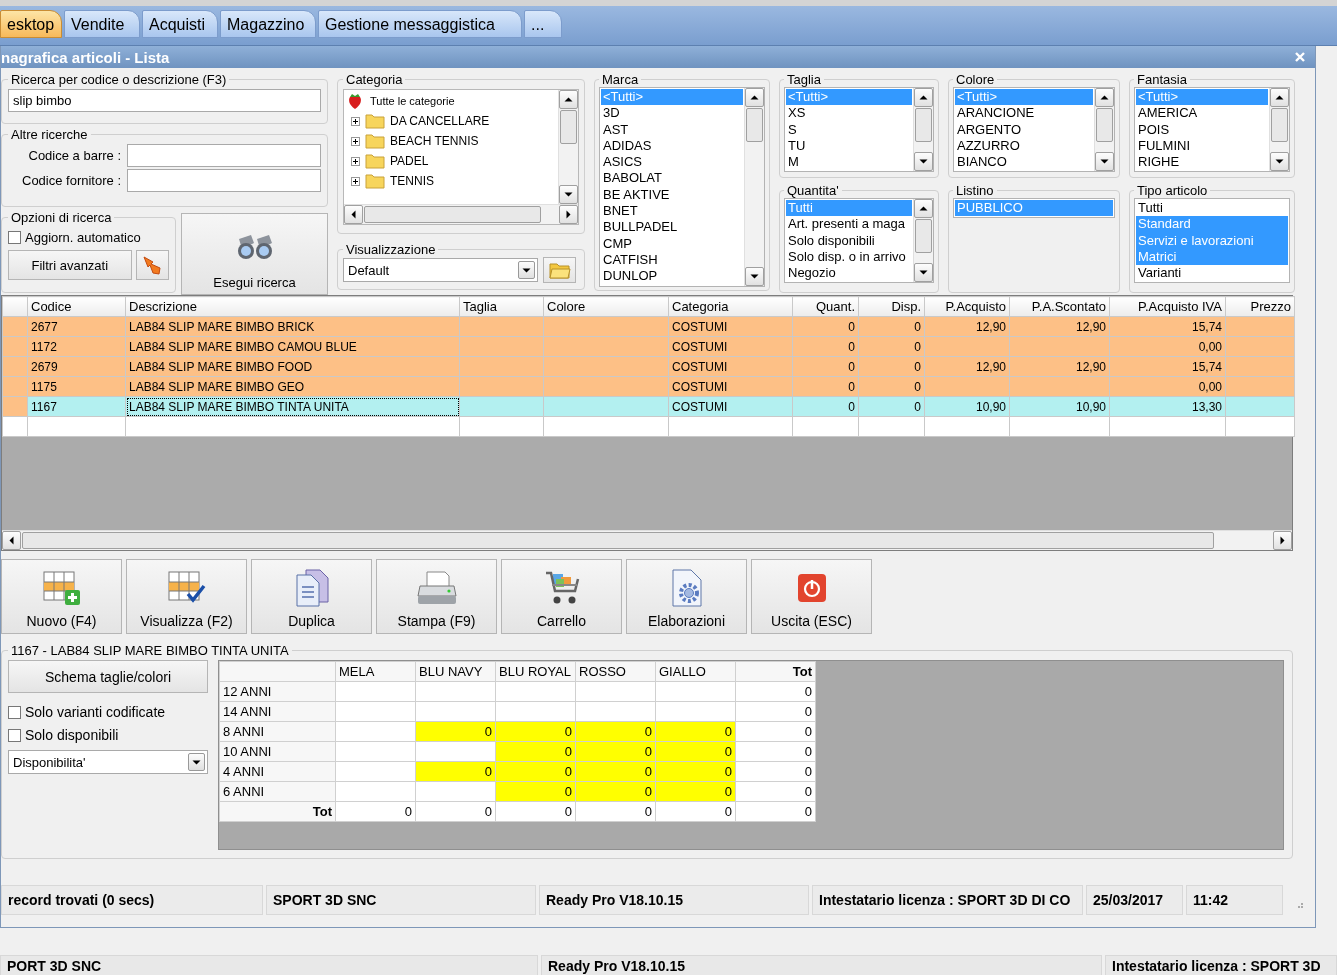  I want to click on menu-tab: Acquisti, so click(180, 24).